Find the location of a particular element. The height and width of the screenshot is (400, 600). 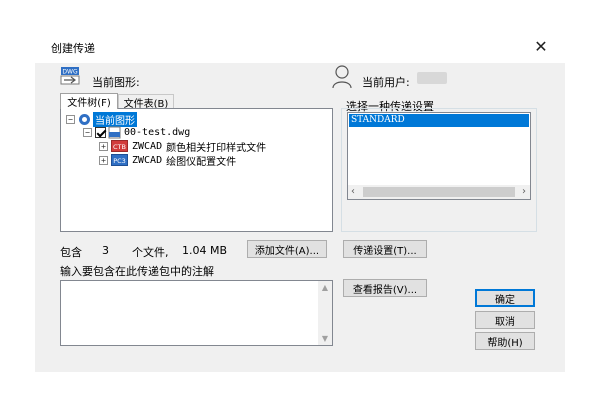

pc3-file-icon: PC3 is located at coordinates (119, 160).